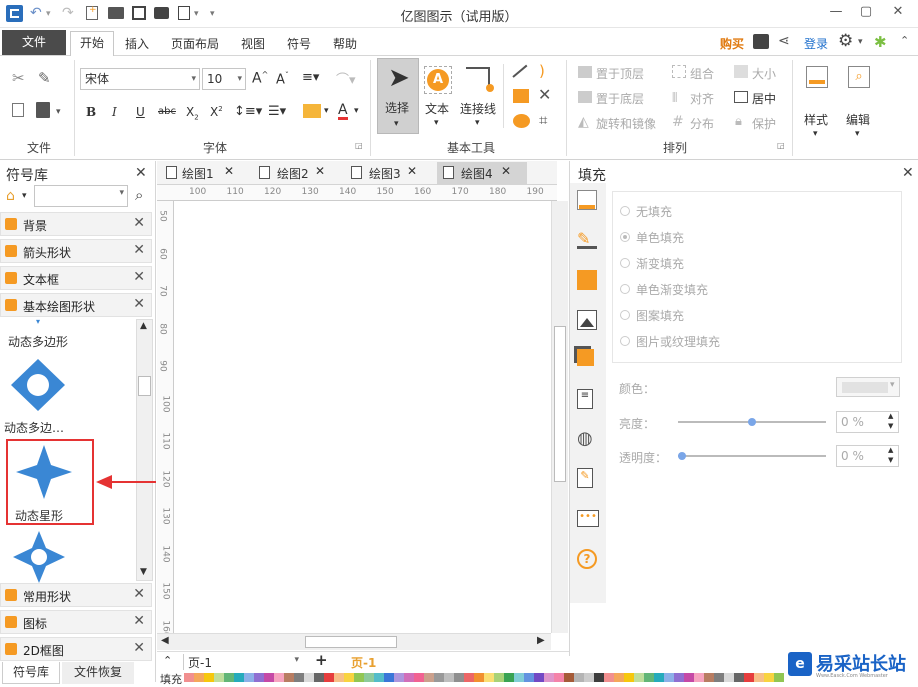 The width and height of the screenshot is (918, 687). I want to click on collapse-ribbon-icon: ⌃, so click(904, 40).